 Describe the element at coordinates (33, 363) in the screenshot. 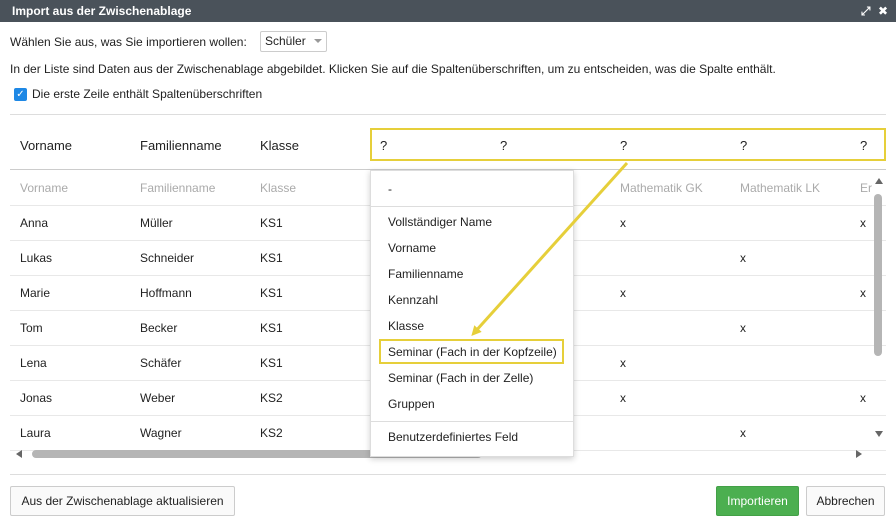

I see `table-cell: Lena` at that location.